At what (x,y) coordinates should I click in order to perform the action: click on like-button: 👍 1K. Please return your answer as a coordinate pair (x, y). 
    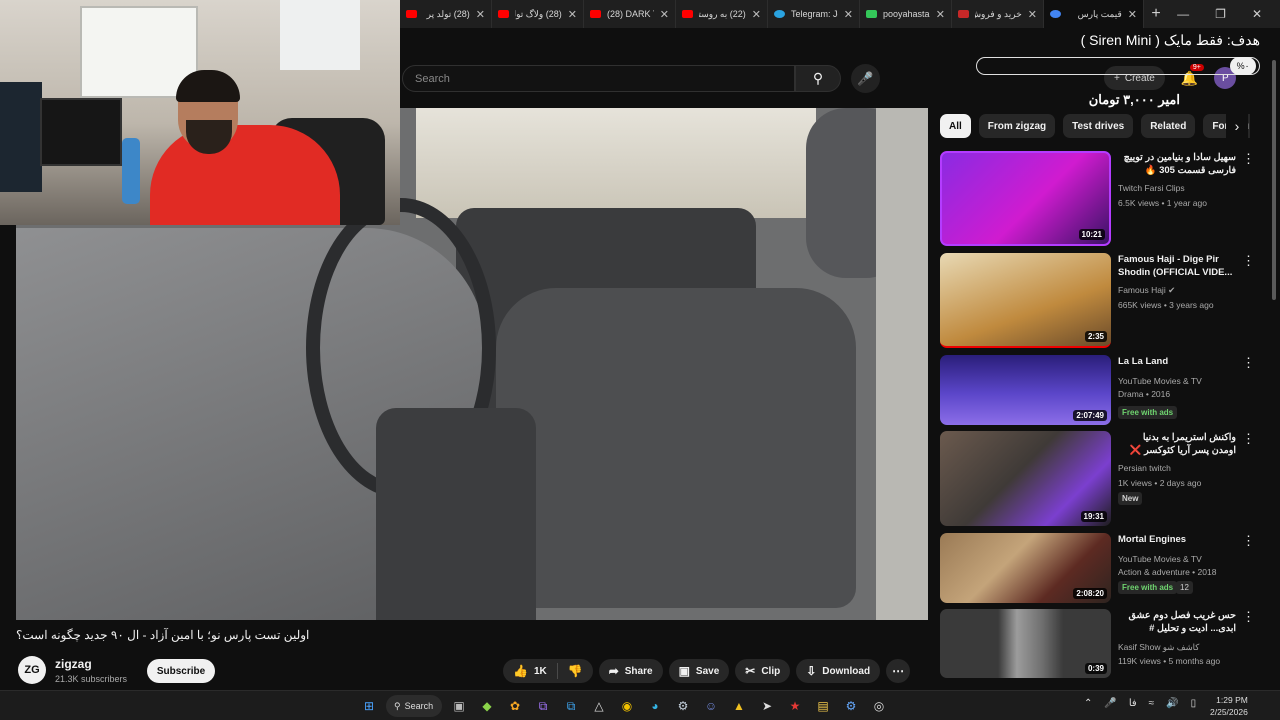
    Looking at the image, I should click on (530, 671).